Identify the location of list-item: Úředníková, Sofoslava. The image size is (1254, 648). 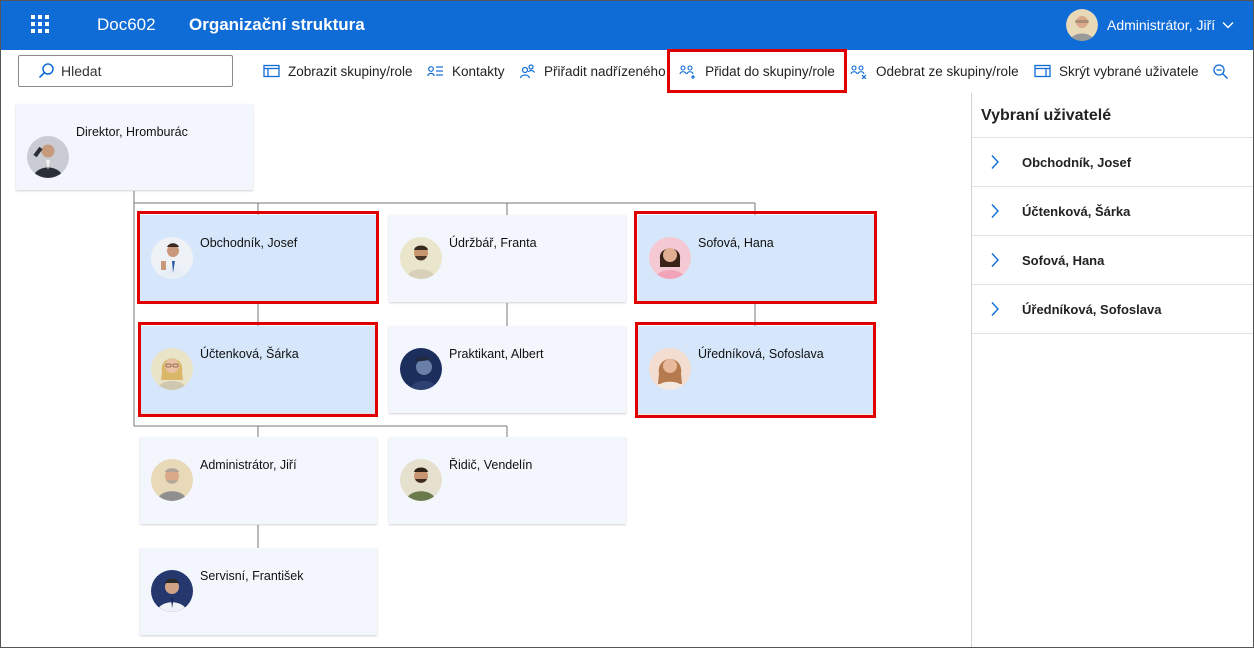
(1113, 309).